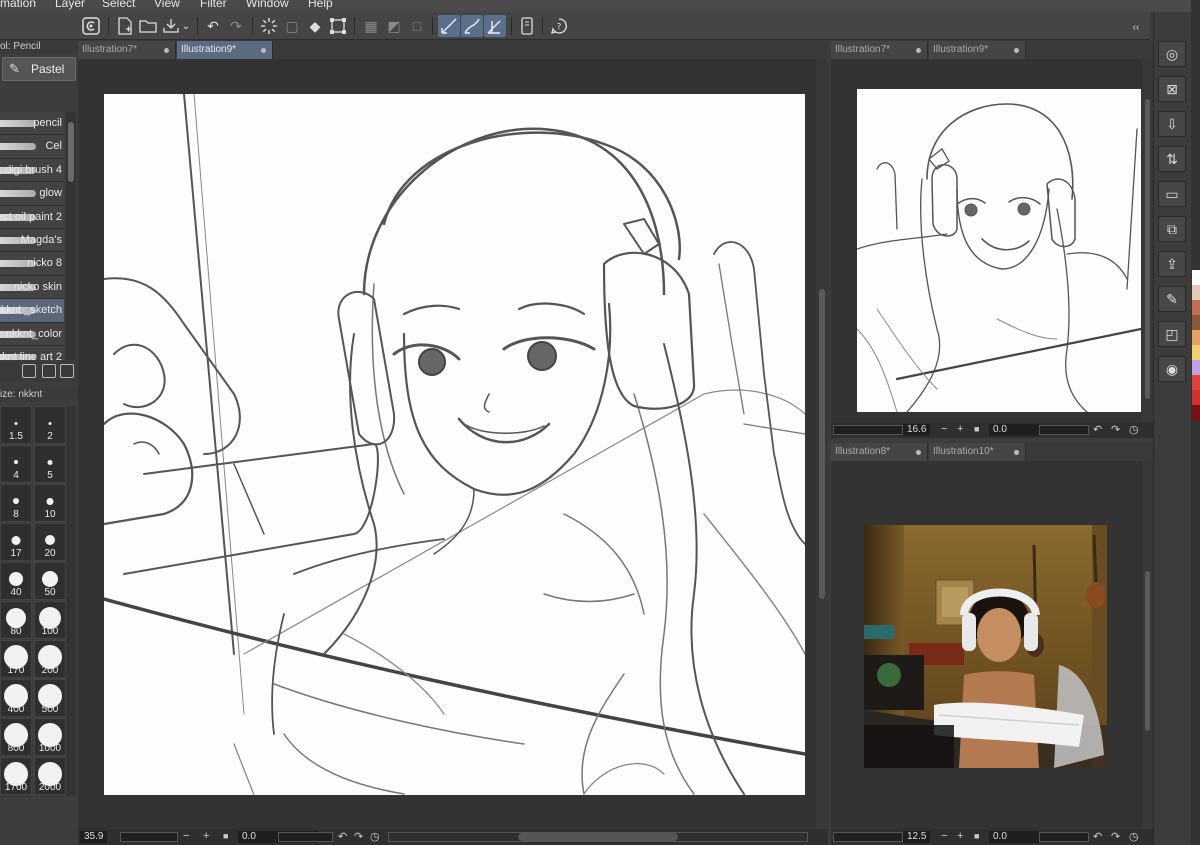  I want to click on tab-illustration10: Illustration10*, so click(977, 452).